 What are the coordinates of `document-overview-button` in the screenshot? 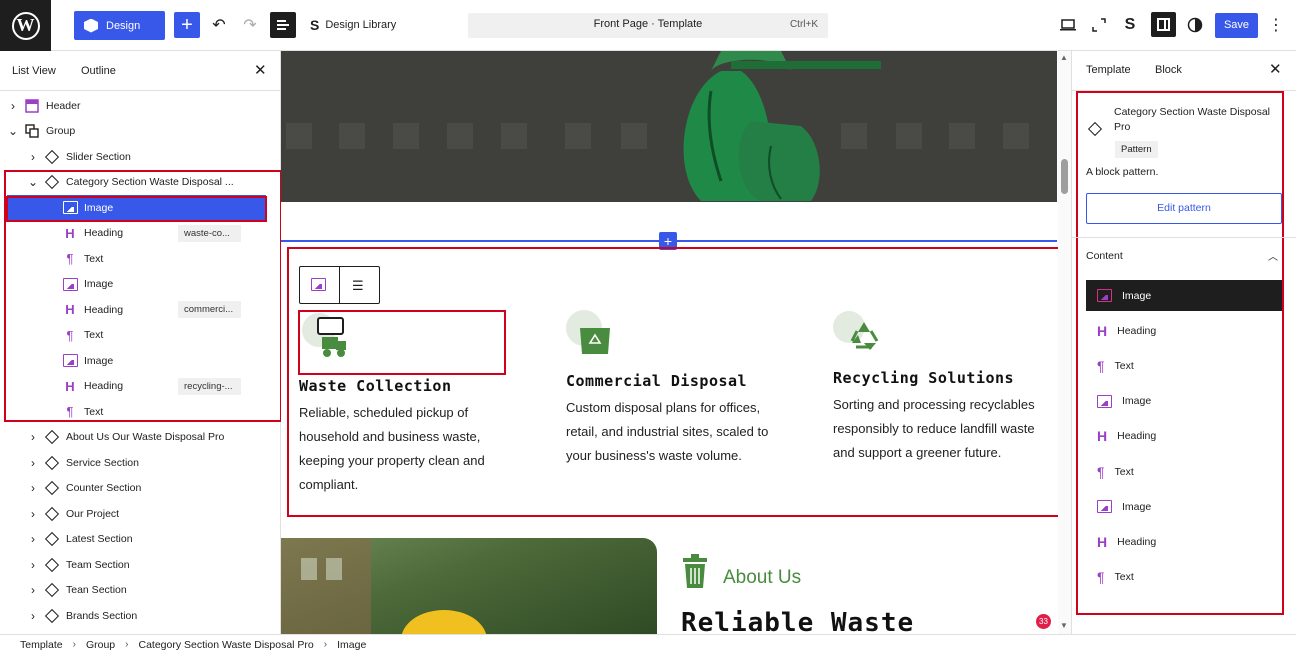 It's located at (283, 25).